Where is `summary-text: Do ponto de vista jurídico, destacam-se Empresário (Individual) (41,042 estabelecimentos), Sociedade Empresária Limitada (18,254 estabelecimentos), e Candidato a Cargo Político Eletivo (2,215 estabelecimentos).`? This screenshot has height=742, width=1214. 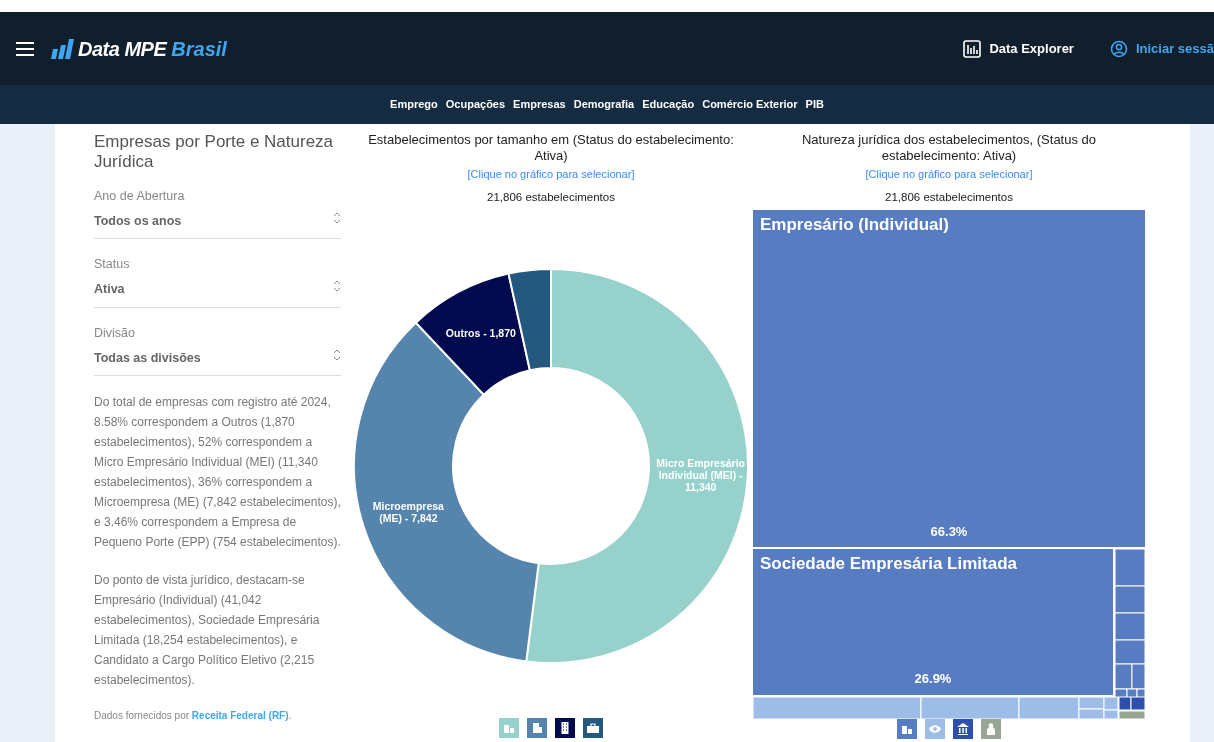
summary-text: Do ponto de vista jurídico, destacam-se Empresário (Individual) (41,042 estabelecimentos), Sociedade Empresária Limitada (18,254 estabelecimentos), e Candidato a Cargo Político Eletivo (2,215 estabelecimentos). is located at coordinates (207, 631).